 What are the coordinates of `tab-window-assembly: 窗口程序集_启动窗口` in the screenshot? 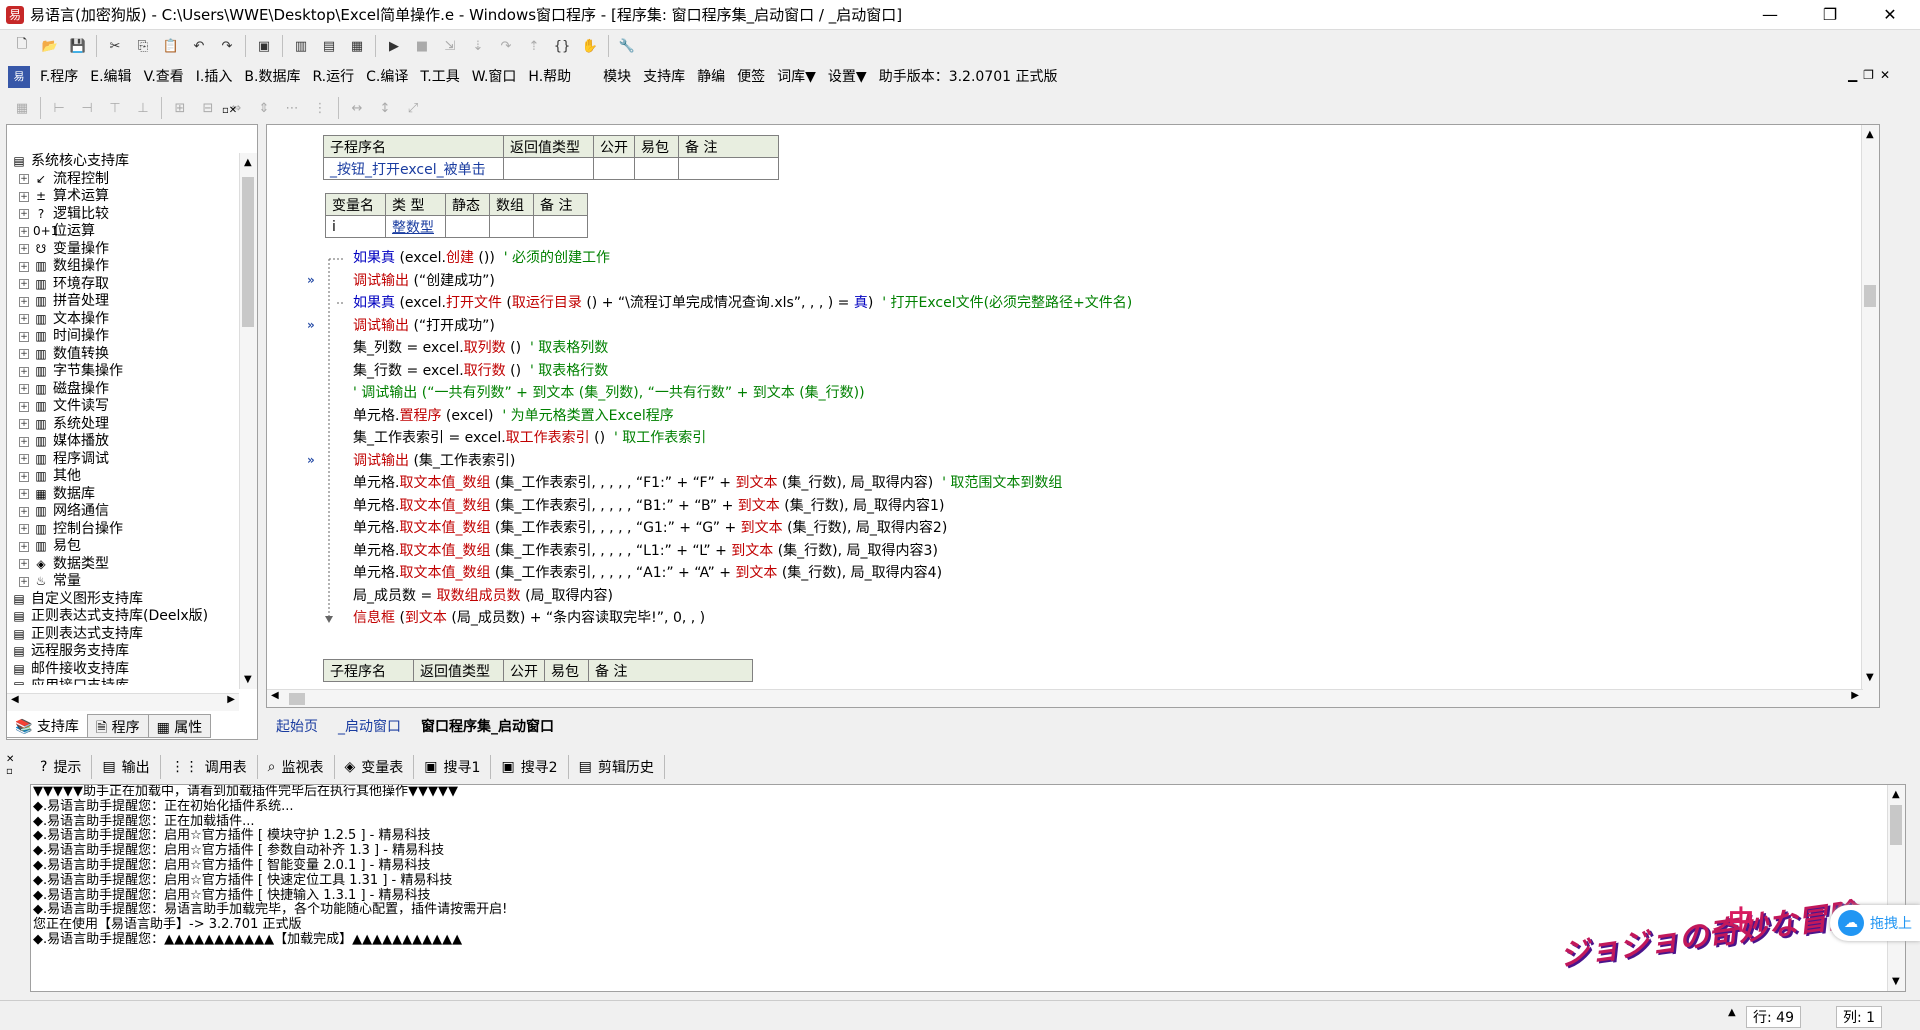 It's located at (487, 726).